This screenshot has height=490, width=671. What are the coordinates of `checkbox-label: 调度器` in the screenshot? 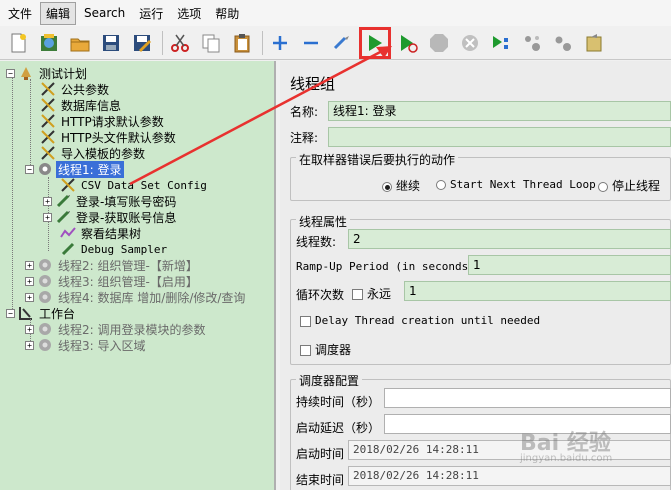 It's located at (333, 350).